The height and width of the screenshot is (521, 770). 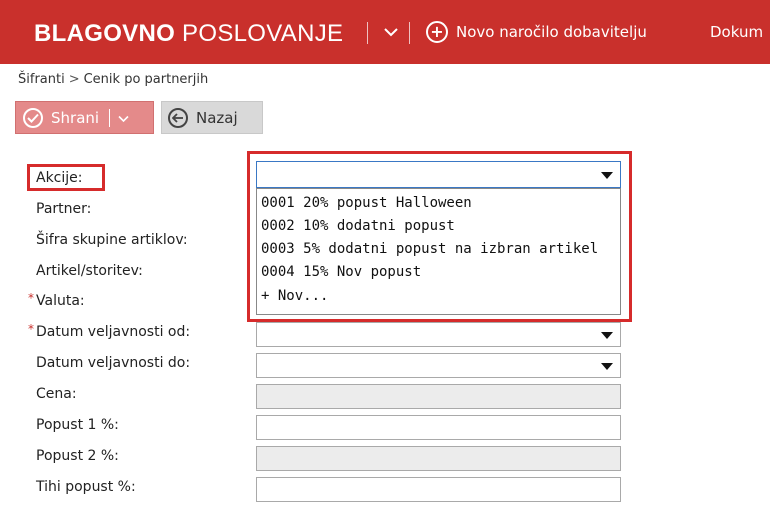 What do you see at coordinates (41, 79) in the screenshot?
I see `breadcrumb-root: Šifranti` at bounding box center [41, 79].